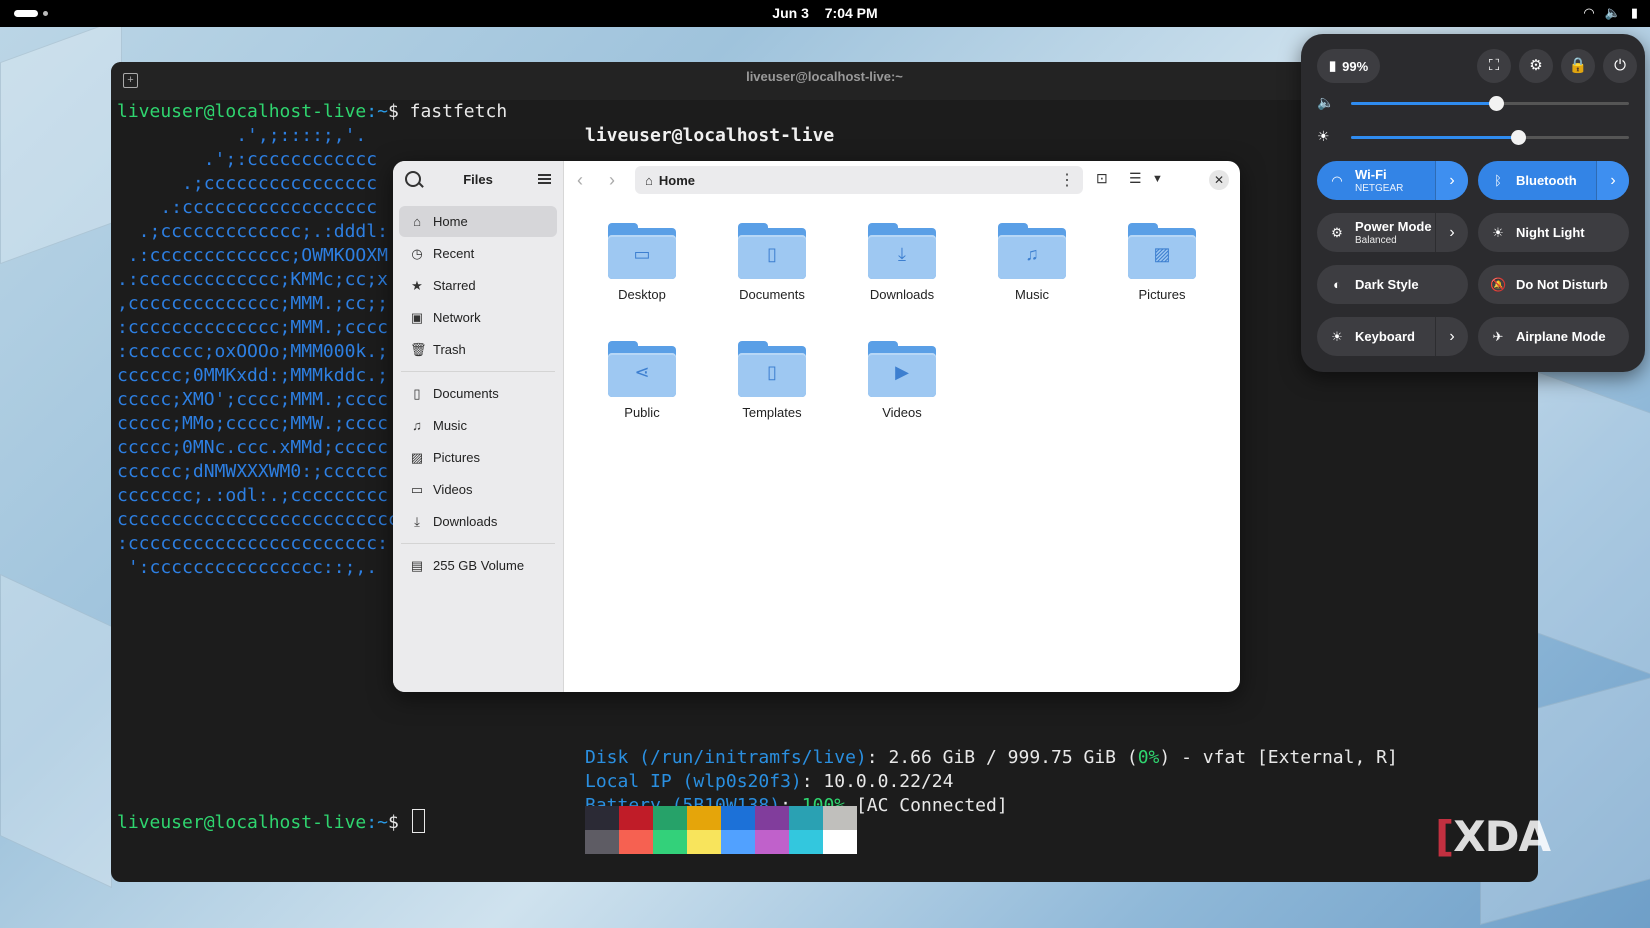 This screenshot has height=928, width=1650. Describe the element at coordinates (450, 221) in the screenshot. I see `sidebar-item-label: Home` at that location.